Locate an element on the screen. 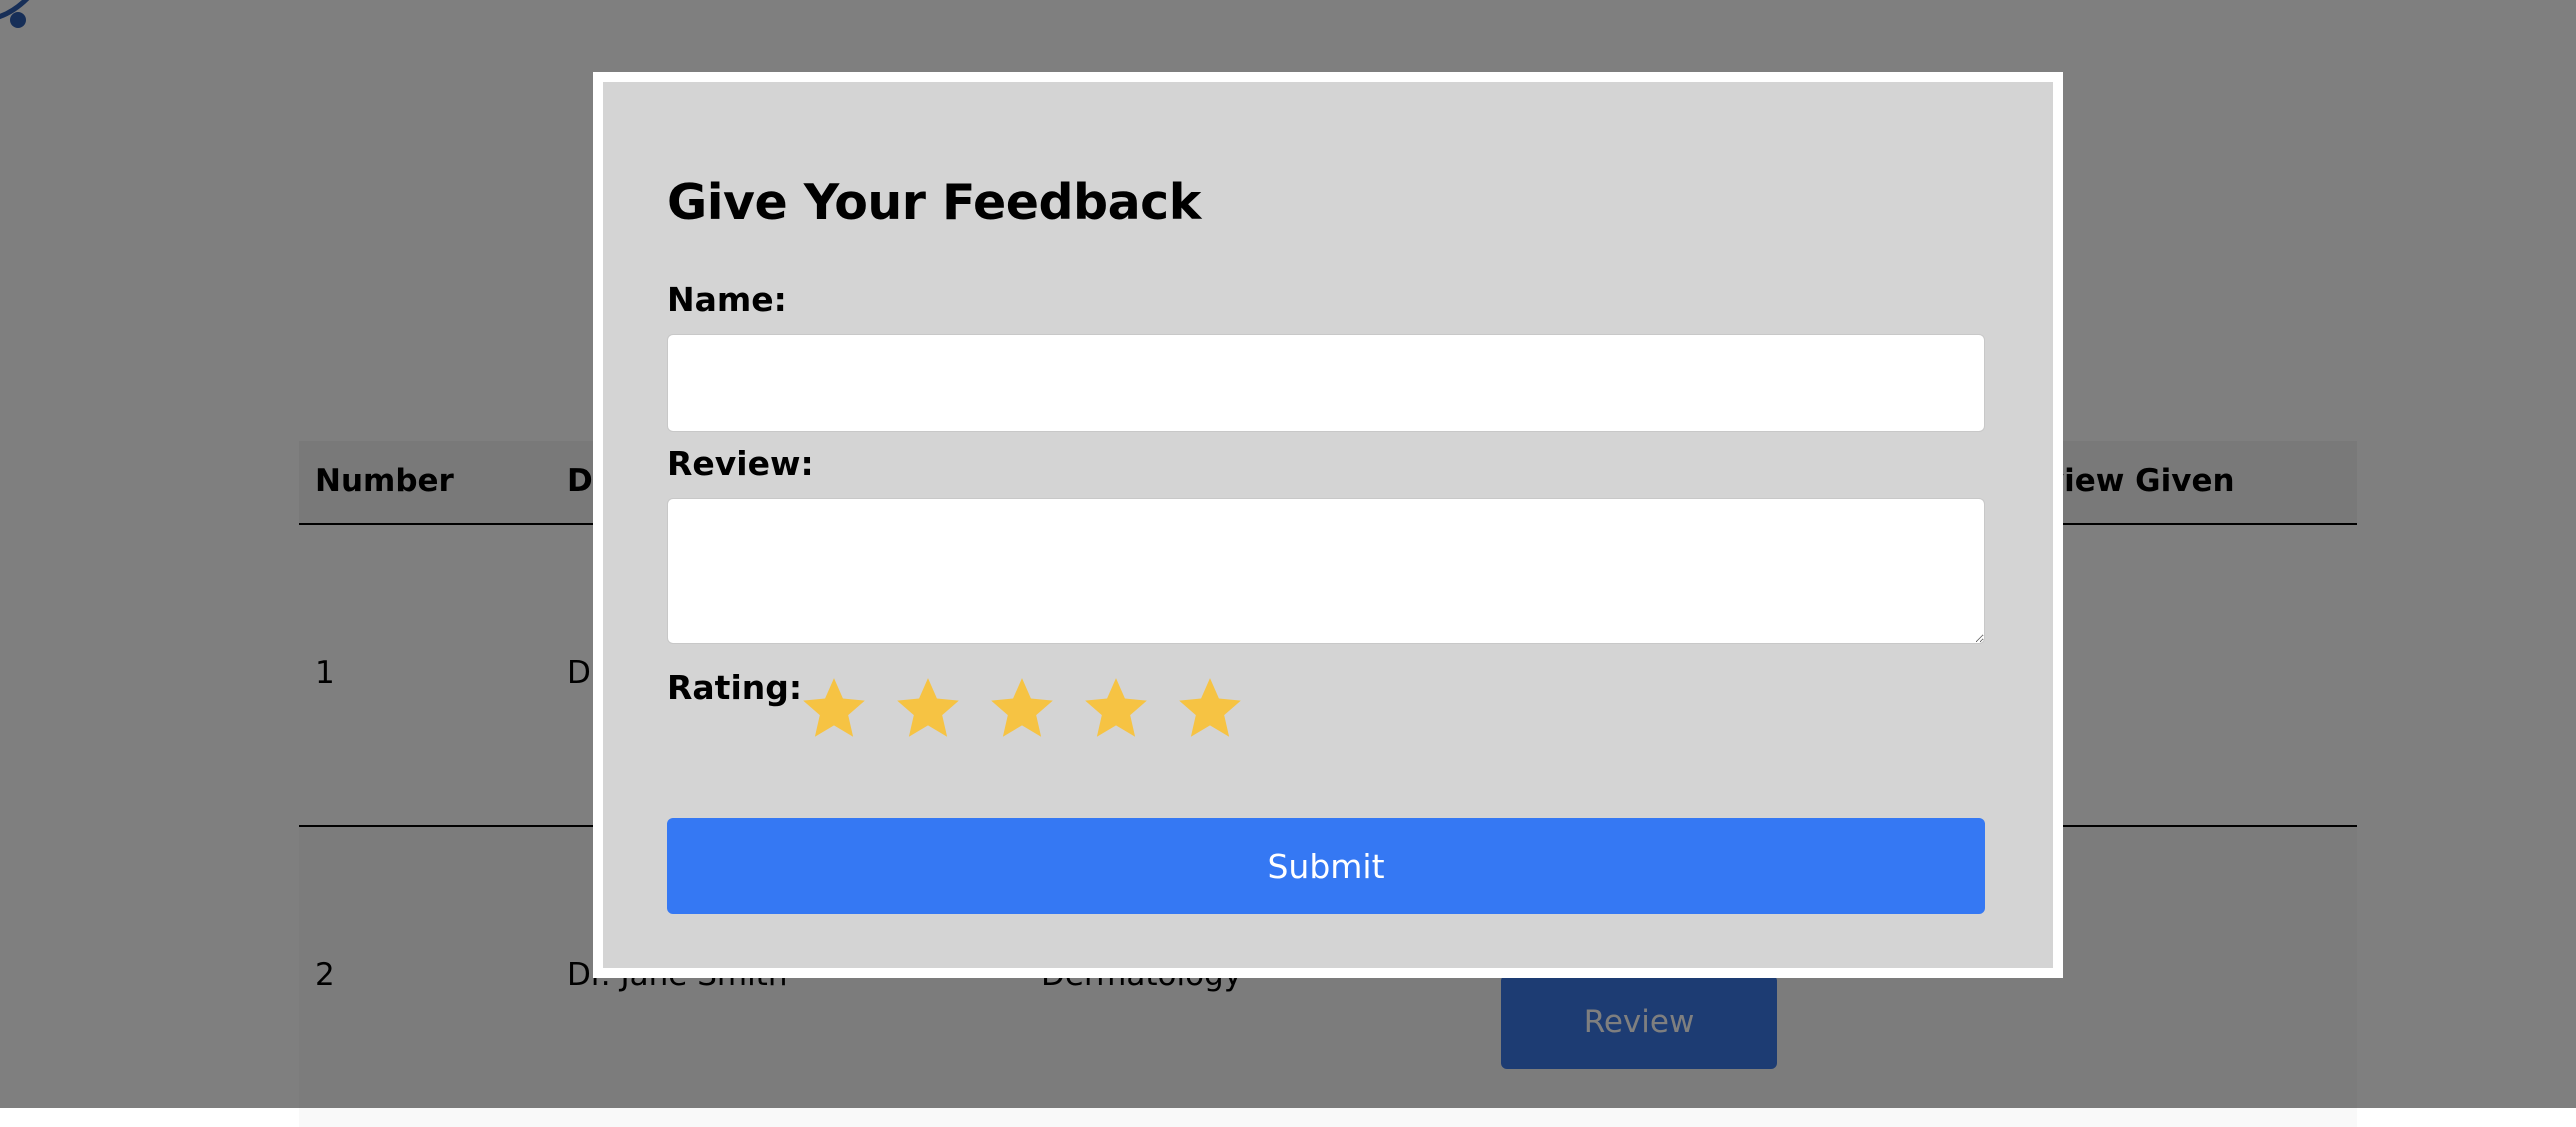  review-textarea is located at coordinates (1326, 571).